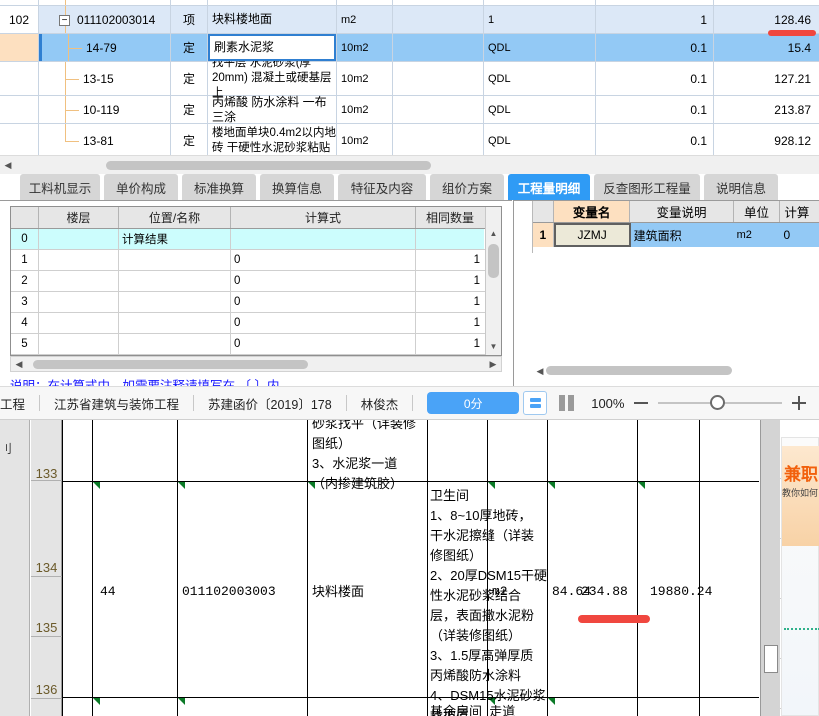 The height and width of the screenshot is (716, 819). I want to click on tab-huansuan-info: 换算信息, so click(297, 187).